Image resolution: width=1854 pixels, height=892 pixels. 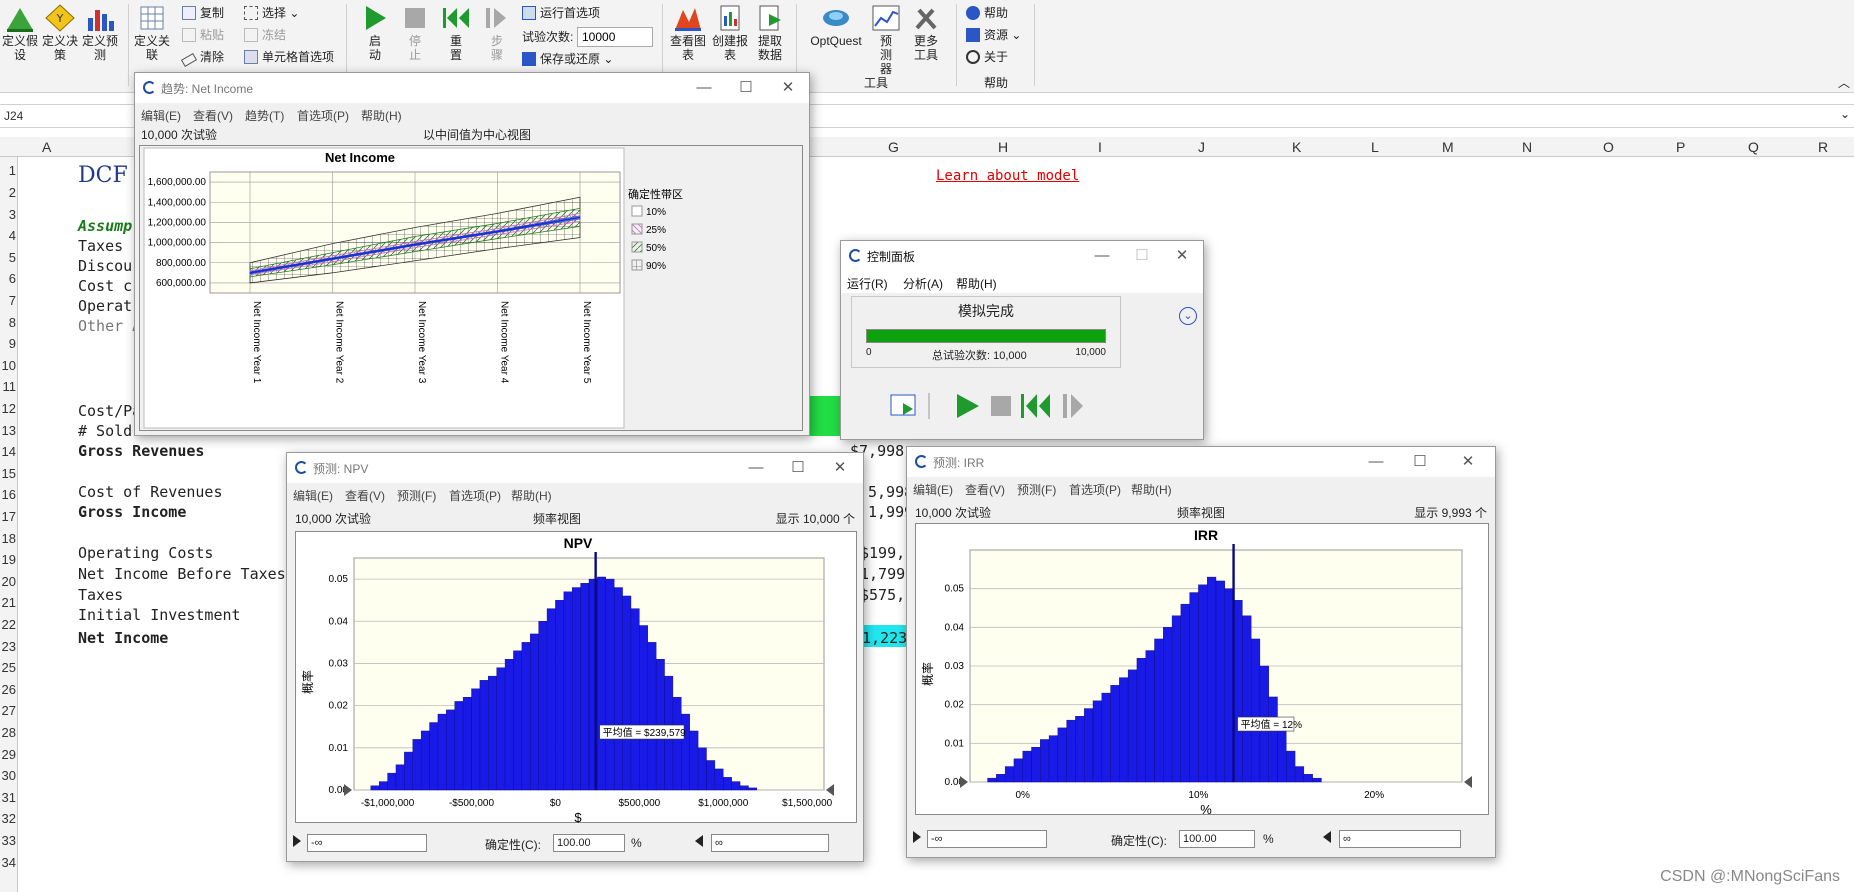 What do you see at coordinates (1680, 147) in the screenshot?
I see `column-p-header: P` at bounding box center [1680, 147].